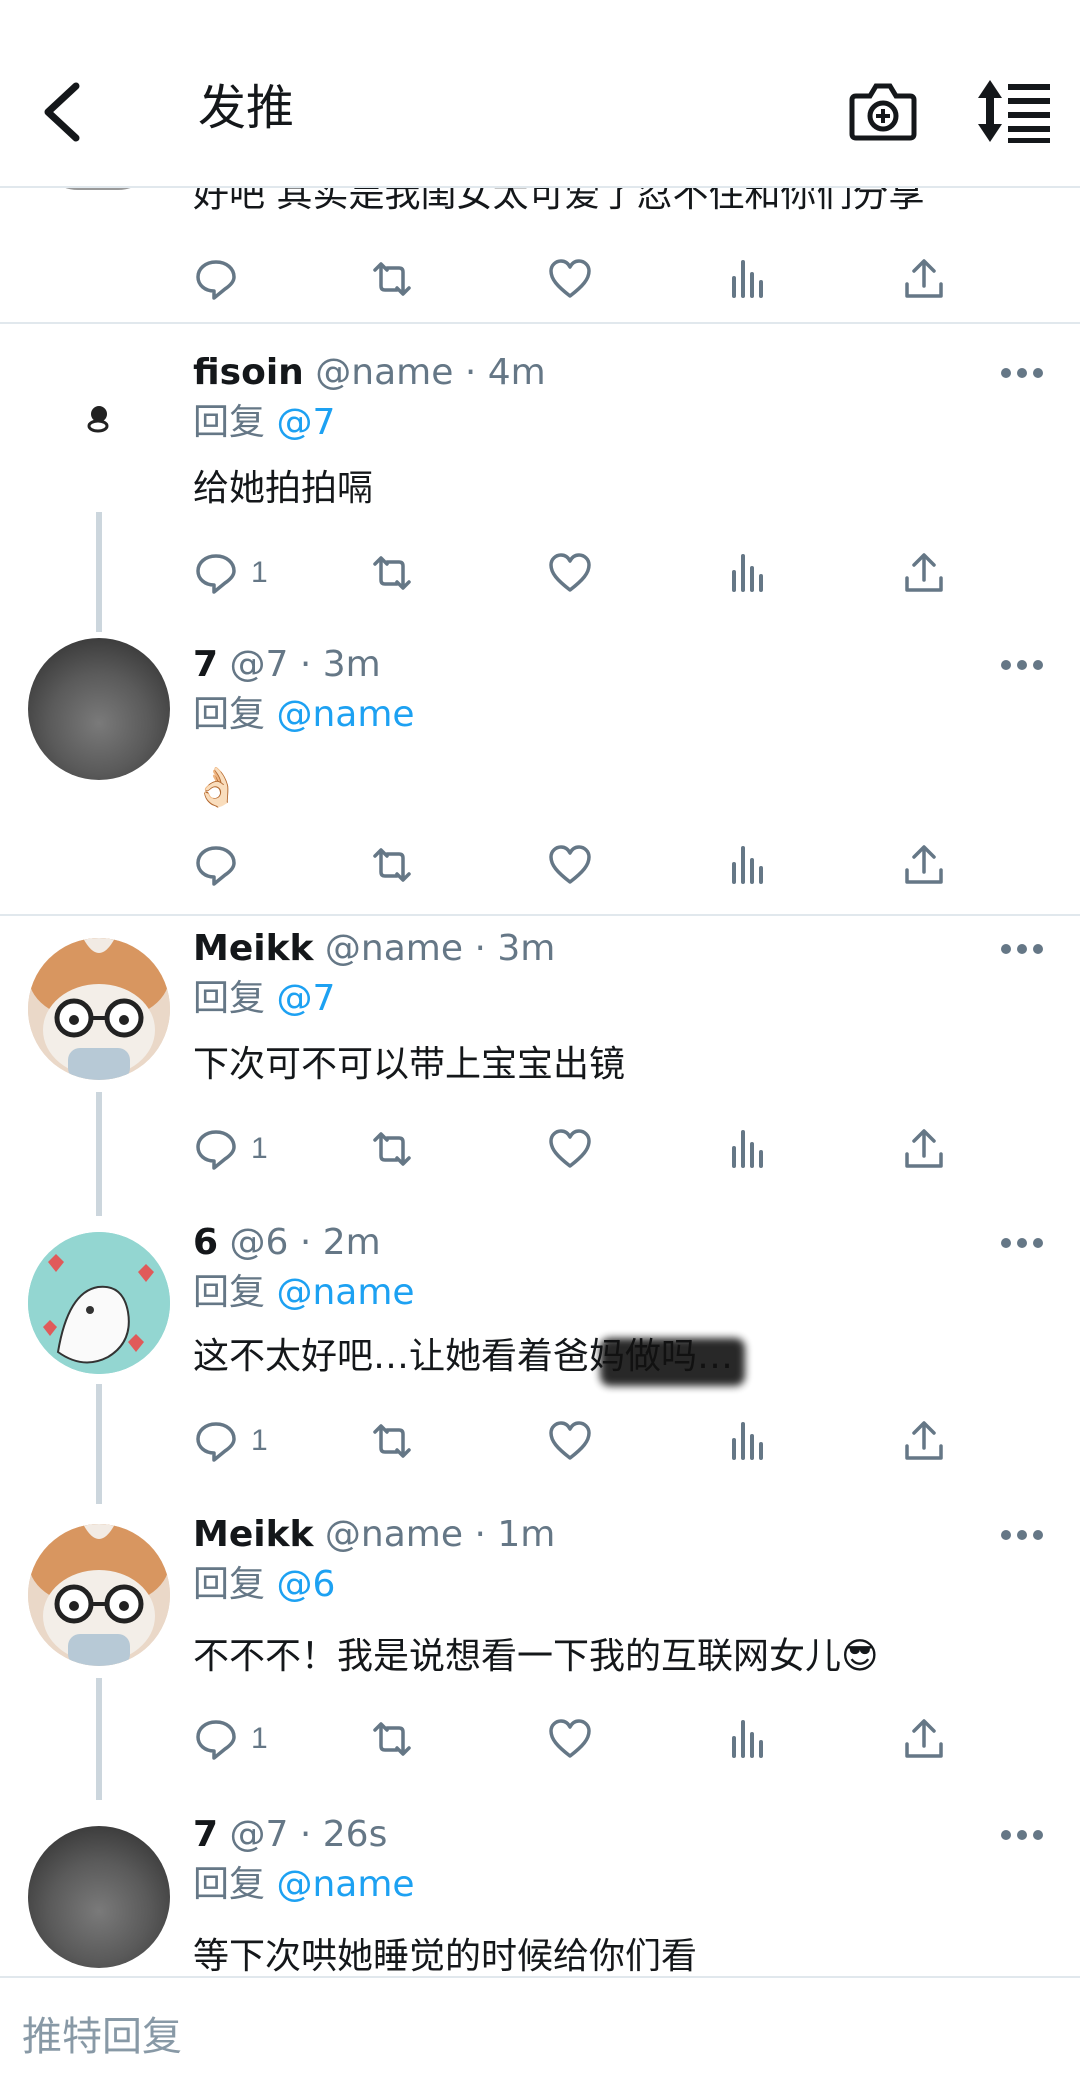 This screenshot has width=1080, height=2079. What do you see at coordinates (248, 372) in the screenshot?
I see `display-name: fisoin` at bounding box center [248, 372].